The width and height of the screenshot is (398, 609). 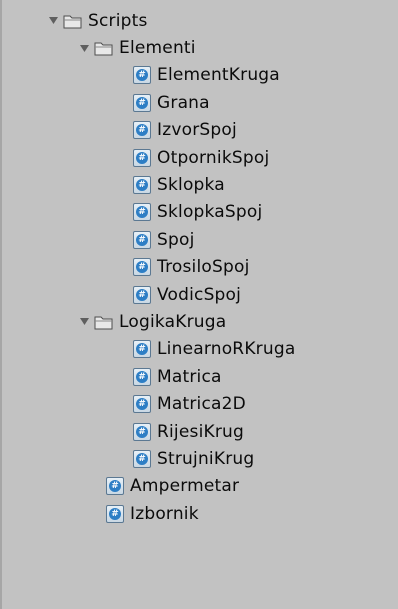 I want to click on folder-label: LogikaKruga, so click(x=173, y=321).